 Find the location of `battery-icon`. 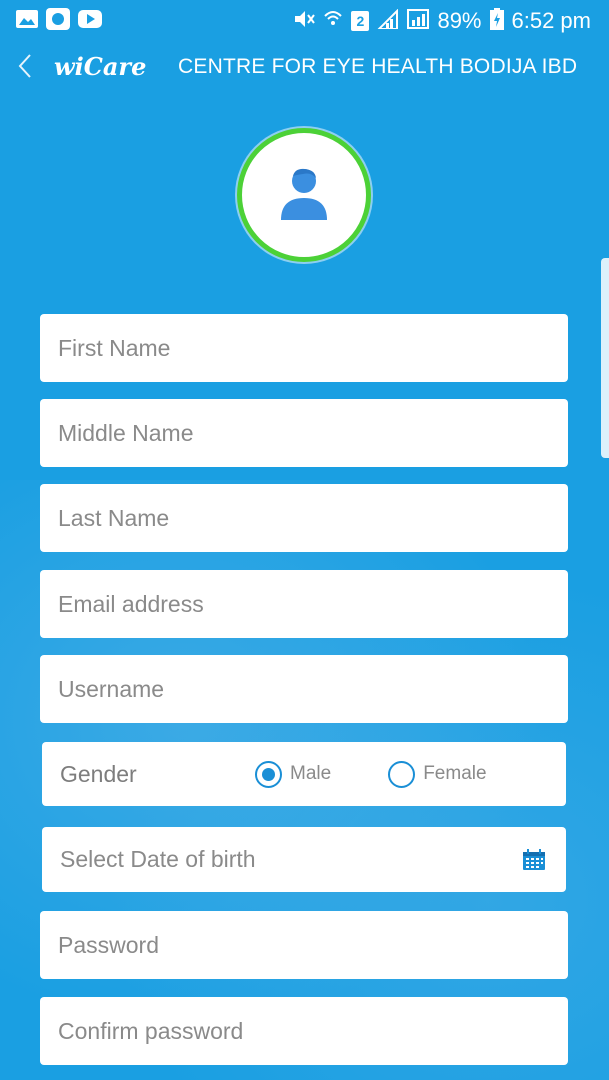

battery-icon is located at coordinates (496, 21).